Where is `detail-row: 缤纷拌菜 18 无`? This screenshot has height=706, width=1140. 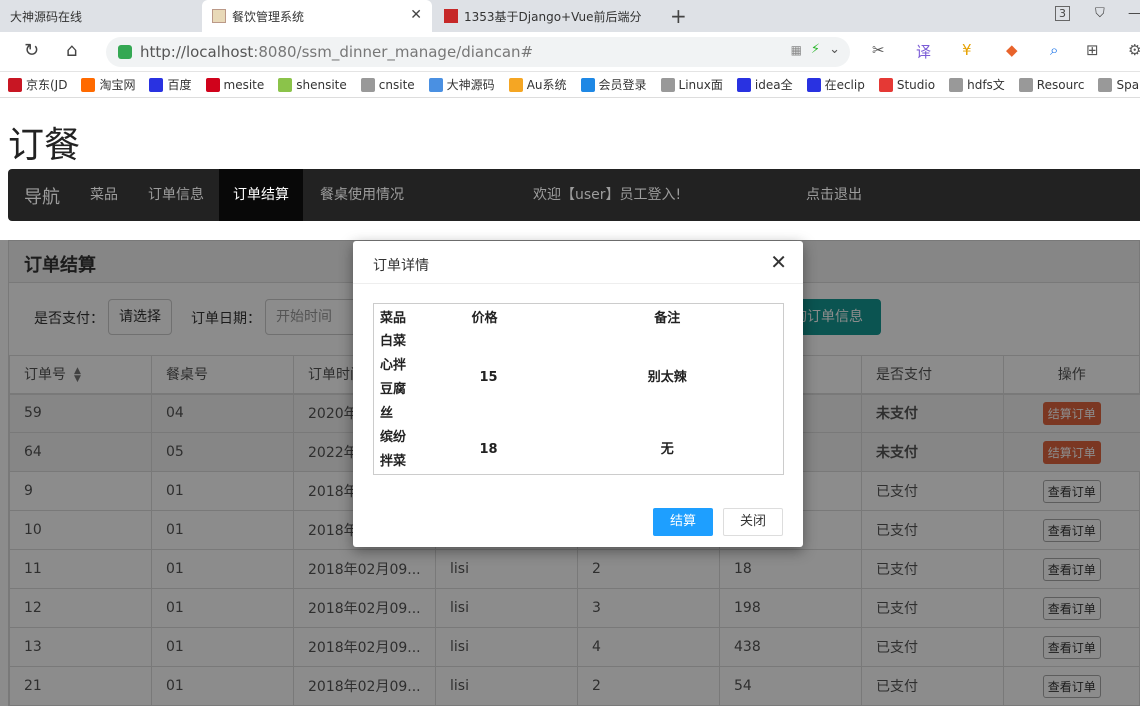 detail-row: 缤纷拌菜 18 无 is located at coordinates (579, 450).